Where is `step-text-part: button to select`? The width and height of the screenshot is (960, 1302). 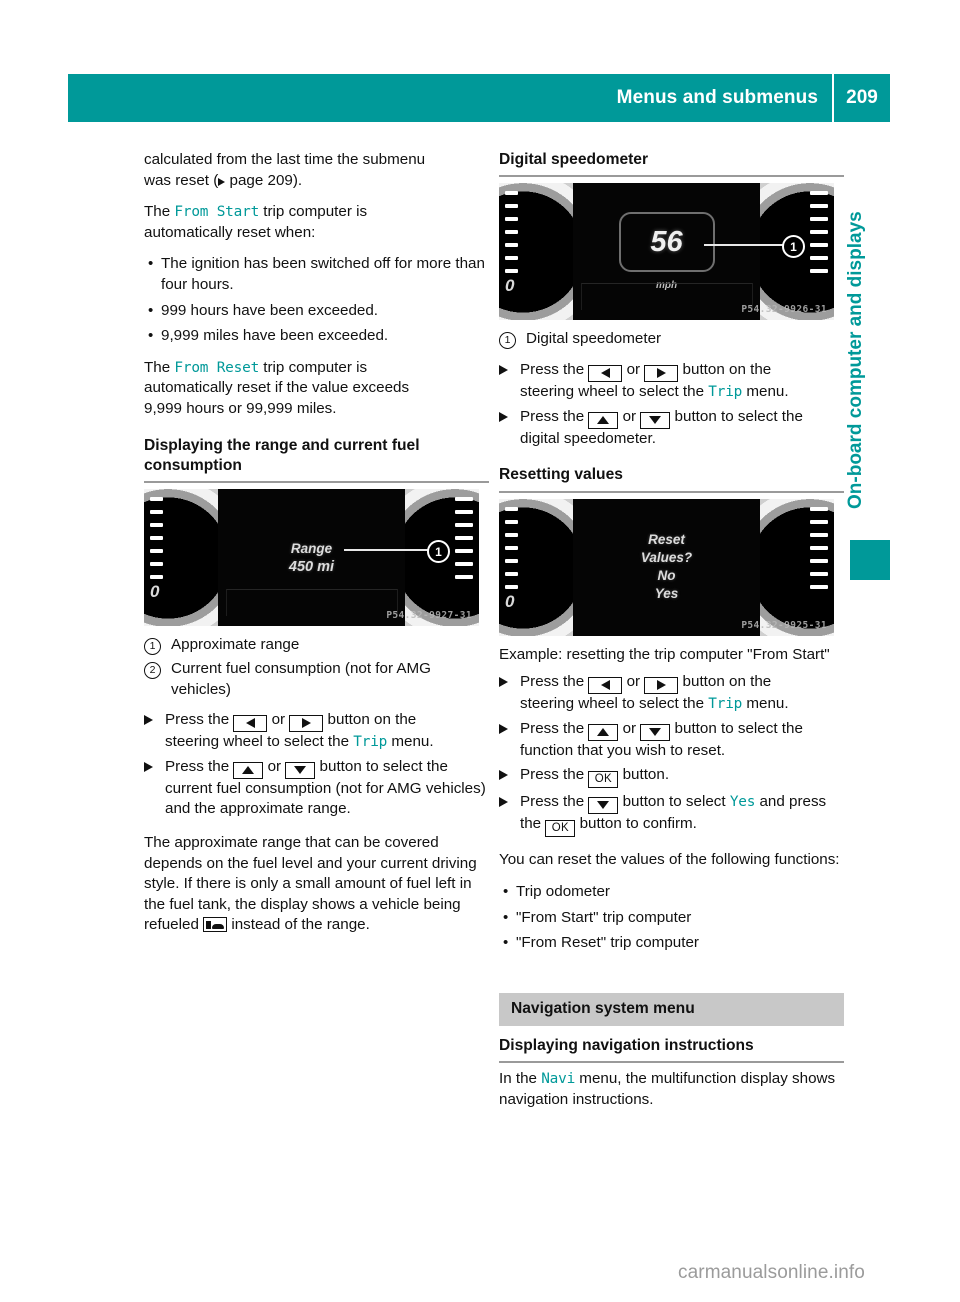
step-text-part: button to select is located at coordinates (674, 802).